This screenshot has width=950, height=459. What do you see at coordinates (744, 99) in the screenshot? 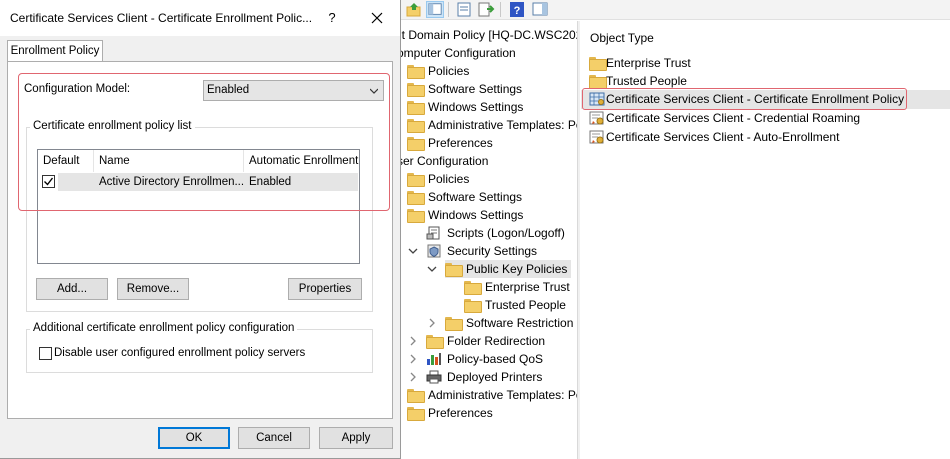
I see `highlight-enrollment-policy-entry` at bounding box center [744, 99].